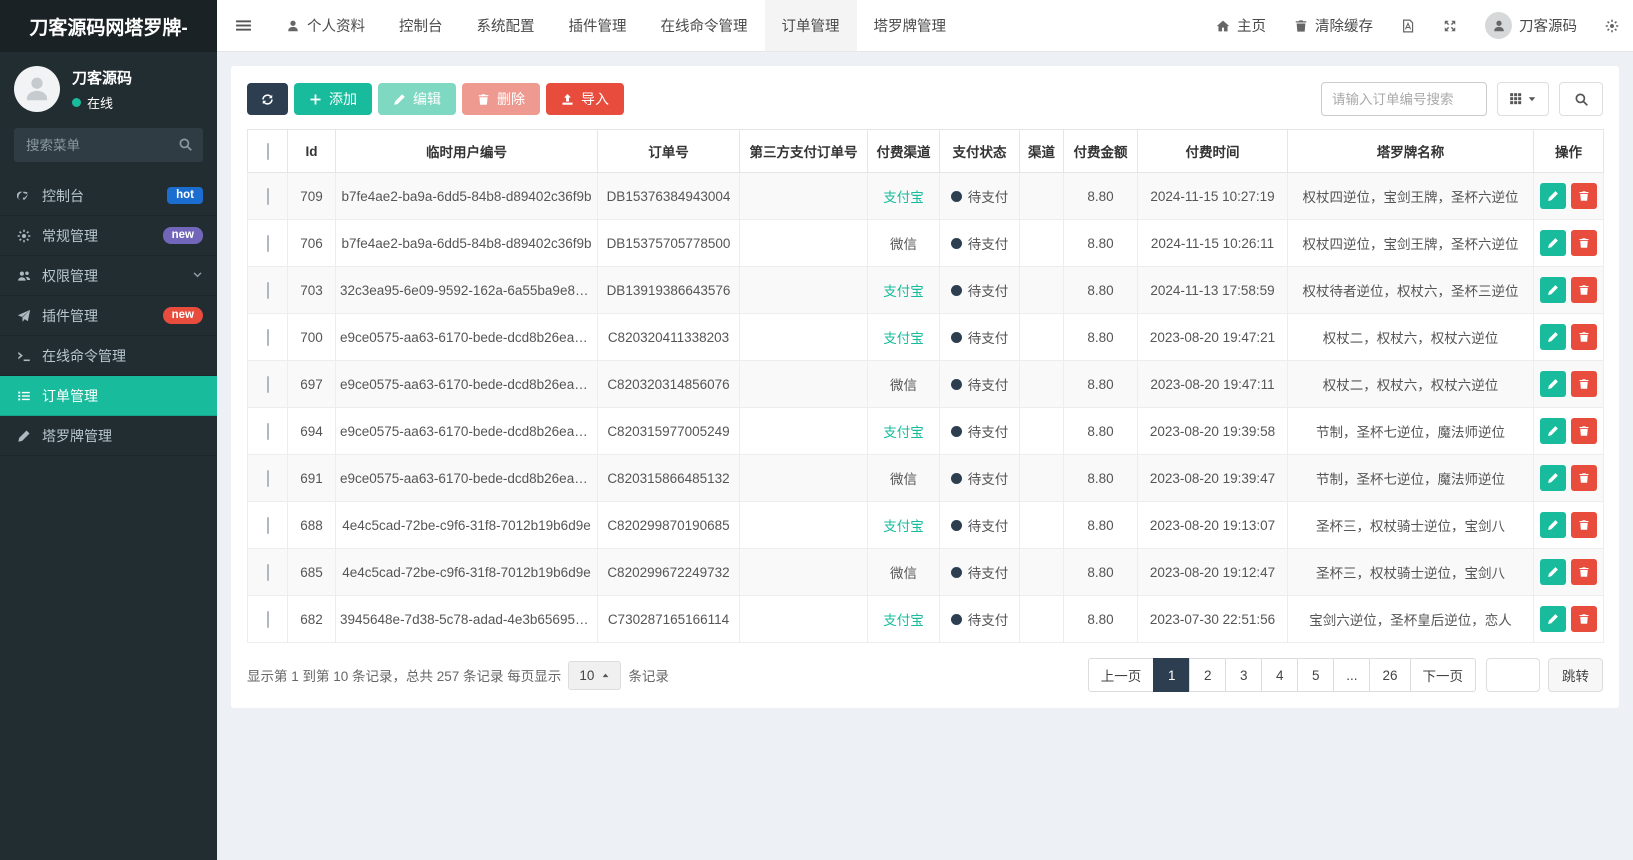 Image resolution: width=1633 pixels, height=860 pixels. What do you see at coordinates (1333, 25) in the screenshot?
I see `clear-cache-link: 清除缓存` at bounding box center [1333, 25].